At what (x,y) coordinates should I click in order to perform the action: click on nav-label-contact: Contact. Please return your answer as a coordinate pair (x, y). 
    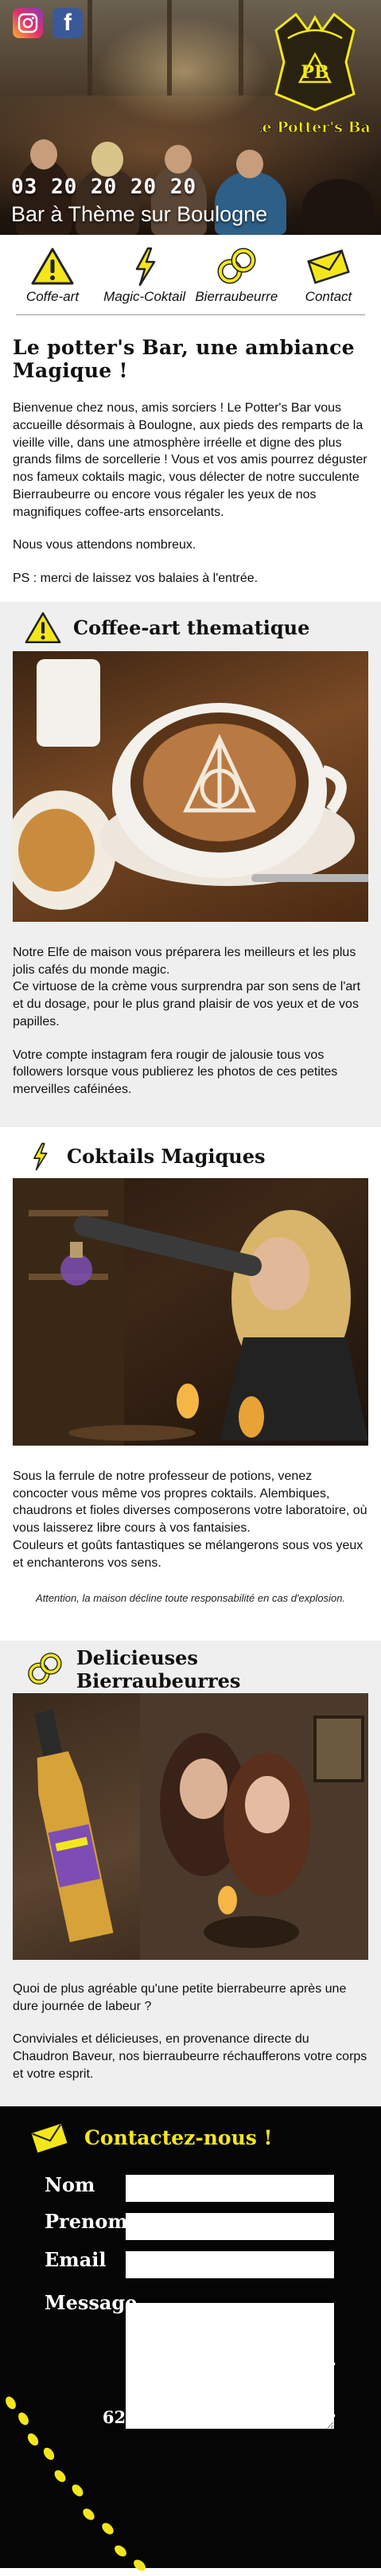
    Looking at the image, I should click on (328, 296).